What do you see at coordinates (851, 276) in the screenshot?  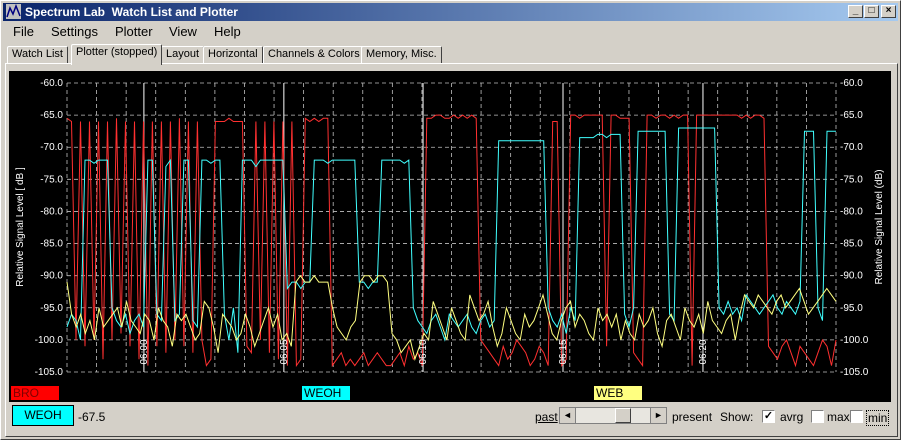 I see `y-tick-right: -90.0` at bounding box center [851, 276].